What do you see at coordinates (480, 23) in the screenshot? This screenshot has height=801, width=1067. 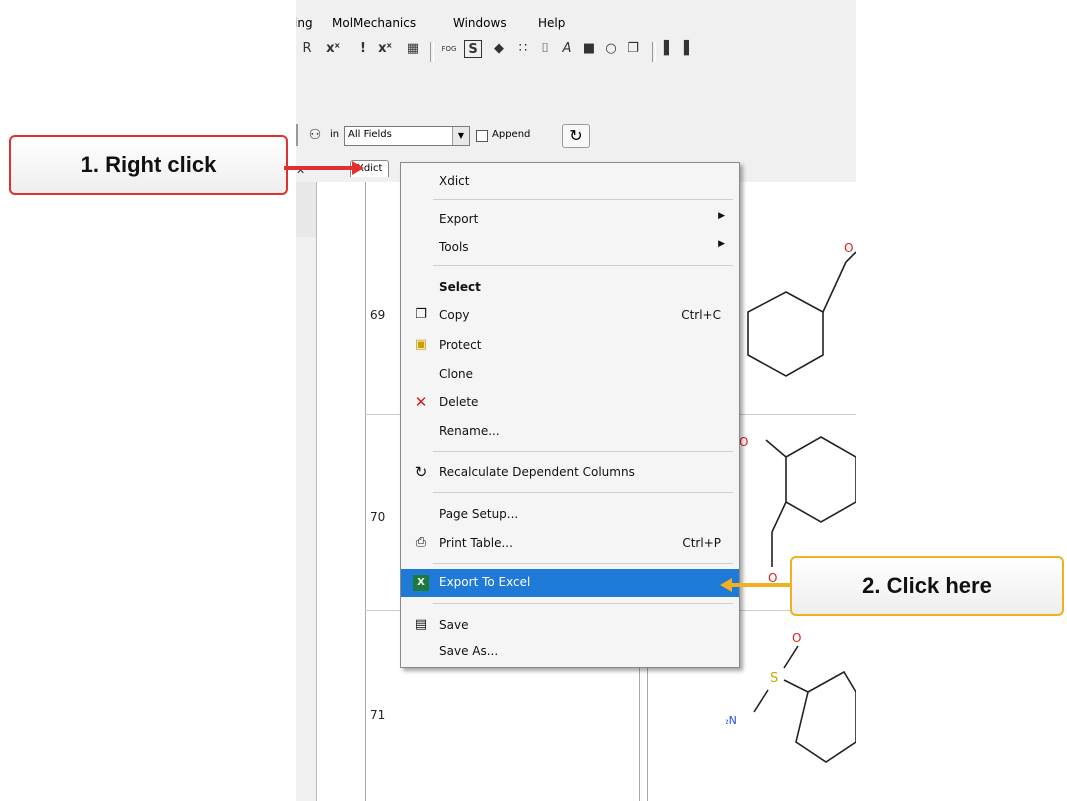 I see `menu-item-windows: Windows` at bounding box center [480, 23].